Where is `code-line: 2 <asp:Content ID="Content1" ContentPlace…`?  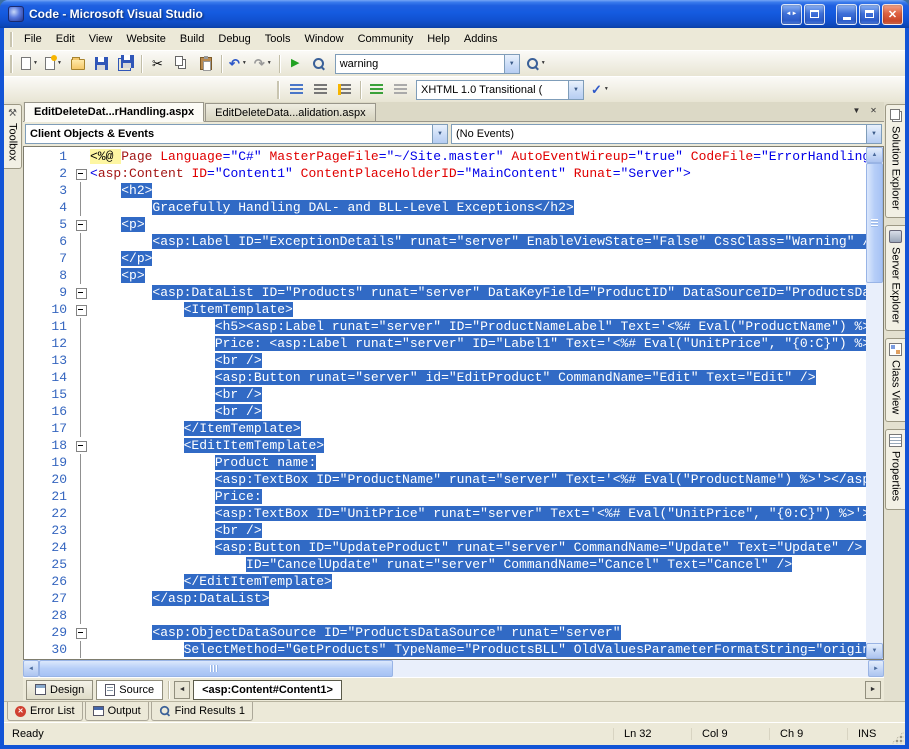
code-line: 2 <asp:Content ID="Content1" ContentPlace… is located at coordinates (445, 173).